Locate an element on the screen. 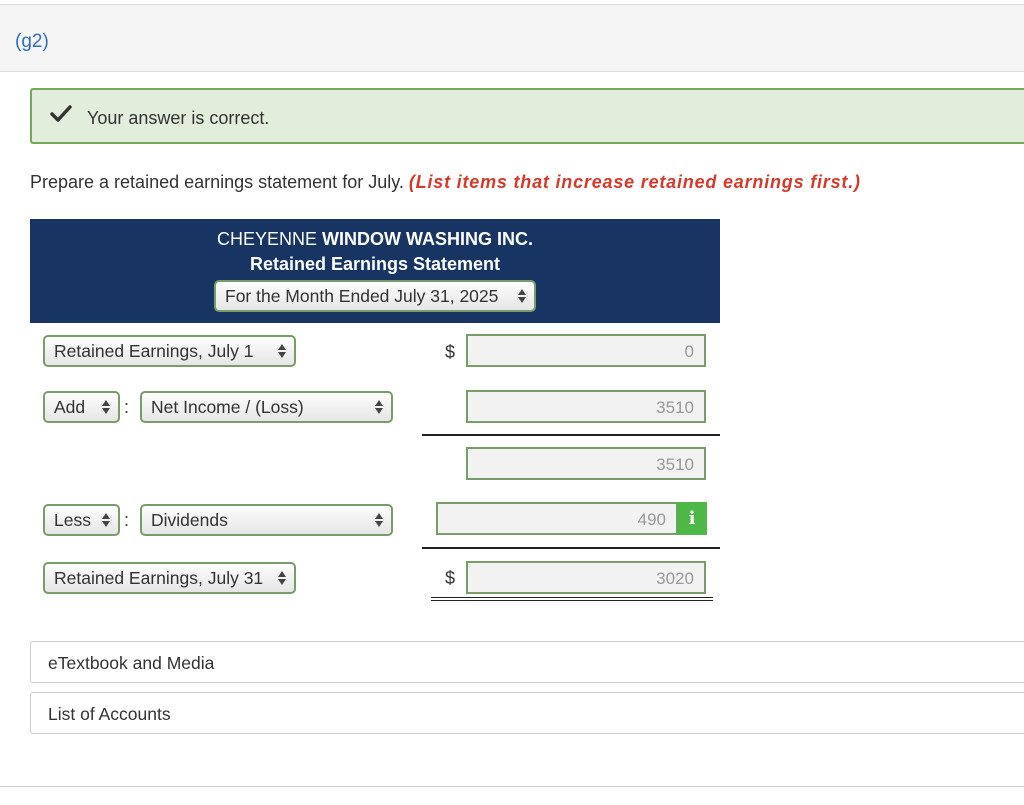 The height and width of the screenshot is (805, 1024). period-select: For the Month Ended July 31, 2025 is located at coordinates (375, 296).